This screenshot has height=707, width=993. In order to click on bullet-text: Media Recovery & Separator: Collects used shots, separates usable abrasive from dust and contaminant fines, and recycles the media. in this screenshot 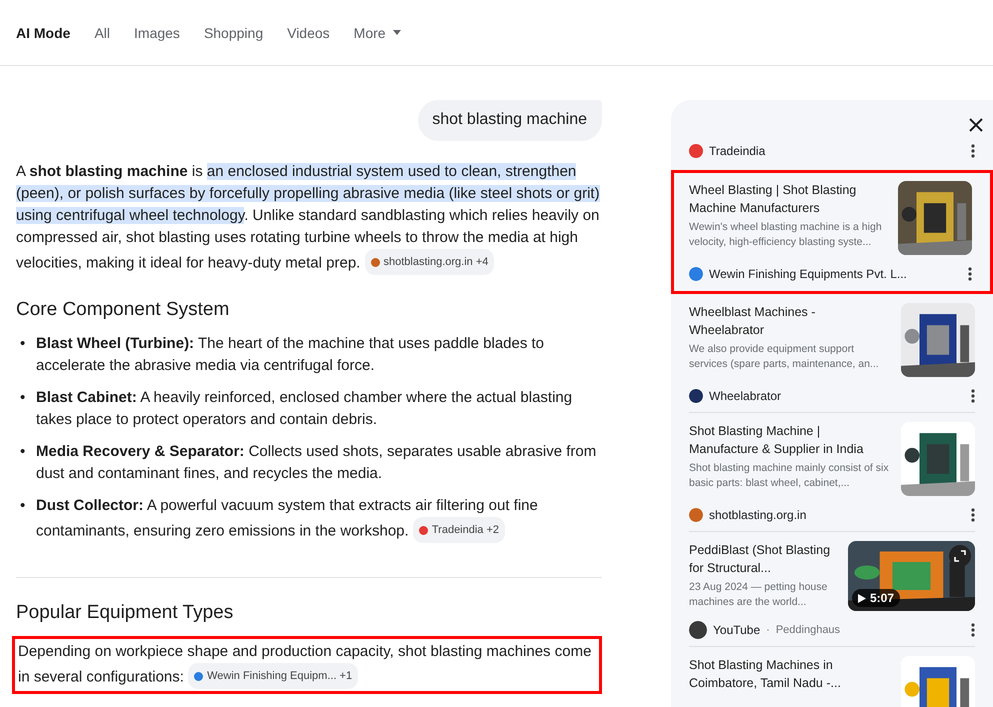, I will do `click(317, 463)`.